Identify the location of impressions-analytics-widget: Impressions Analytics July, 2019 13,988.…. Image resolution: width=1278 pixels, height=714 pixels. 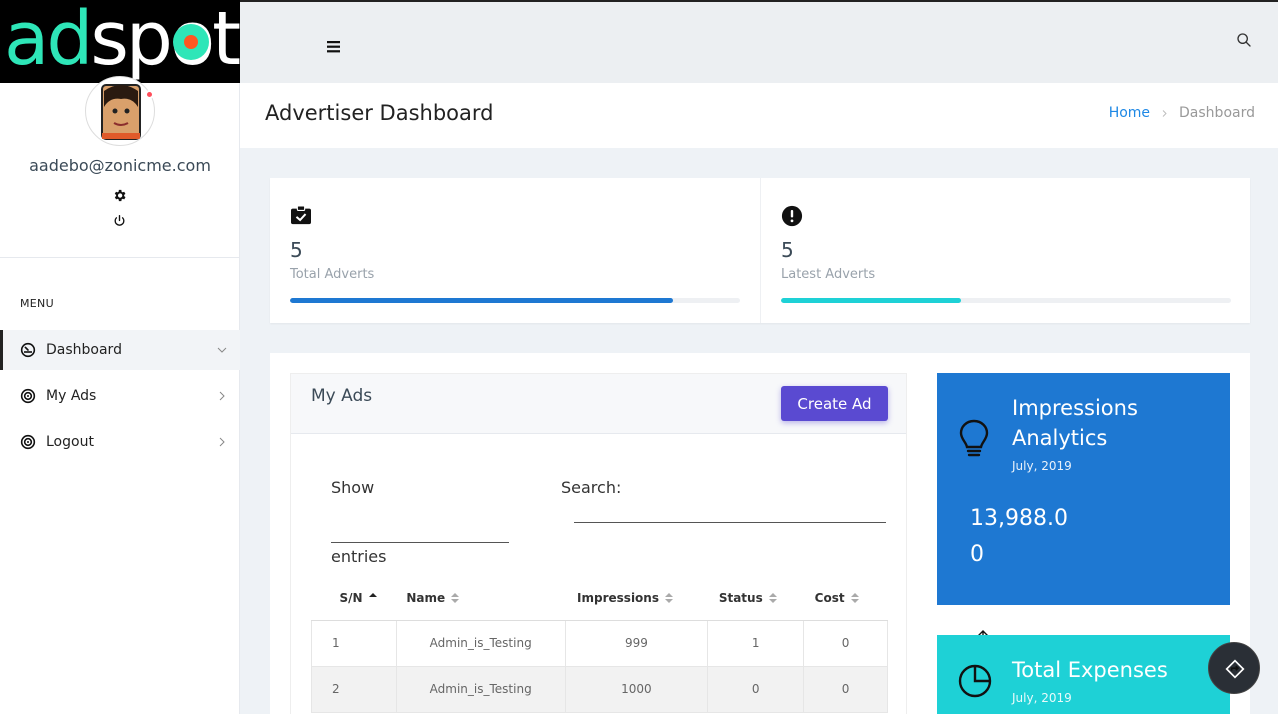
(1083, 508).